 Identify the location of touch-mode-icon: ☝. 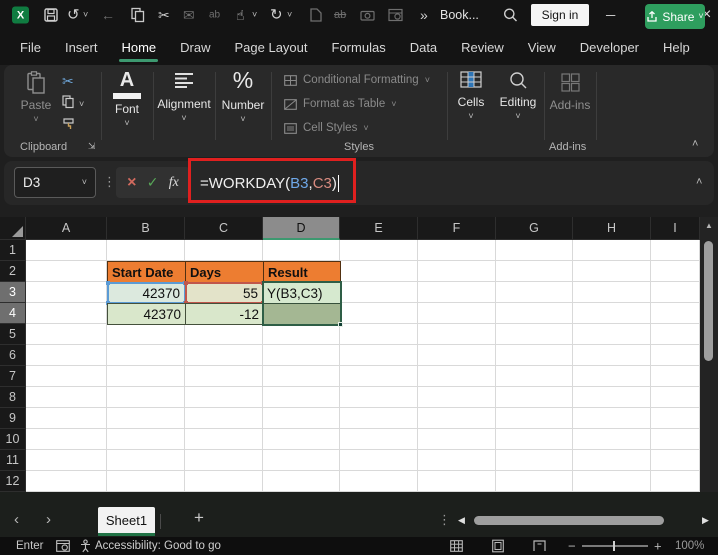
(240, 15).